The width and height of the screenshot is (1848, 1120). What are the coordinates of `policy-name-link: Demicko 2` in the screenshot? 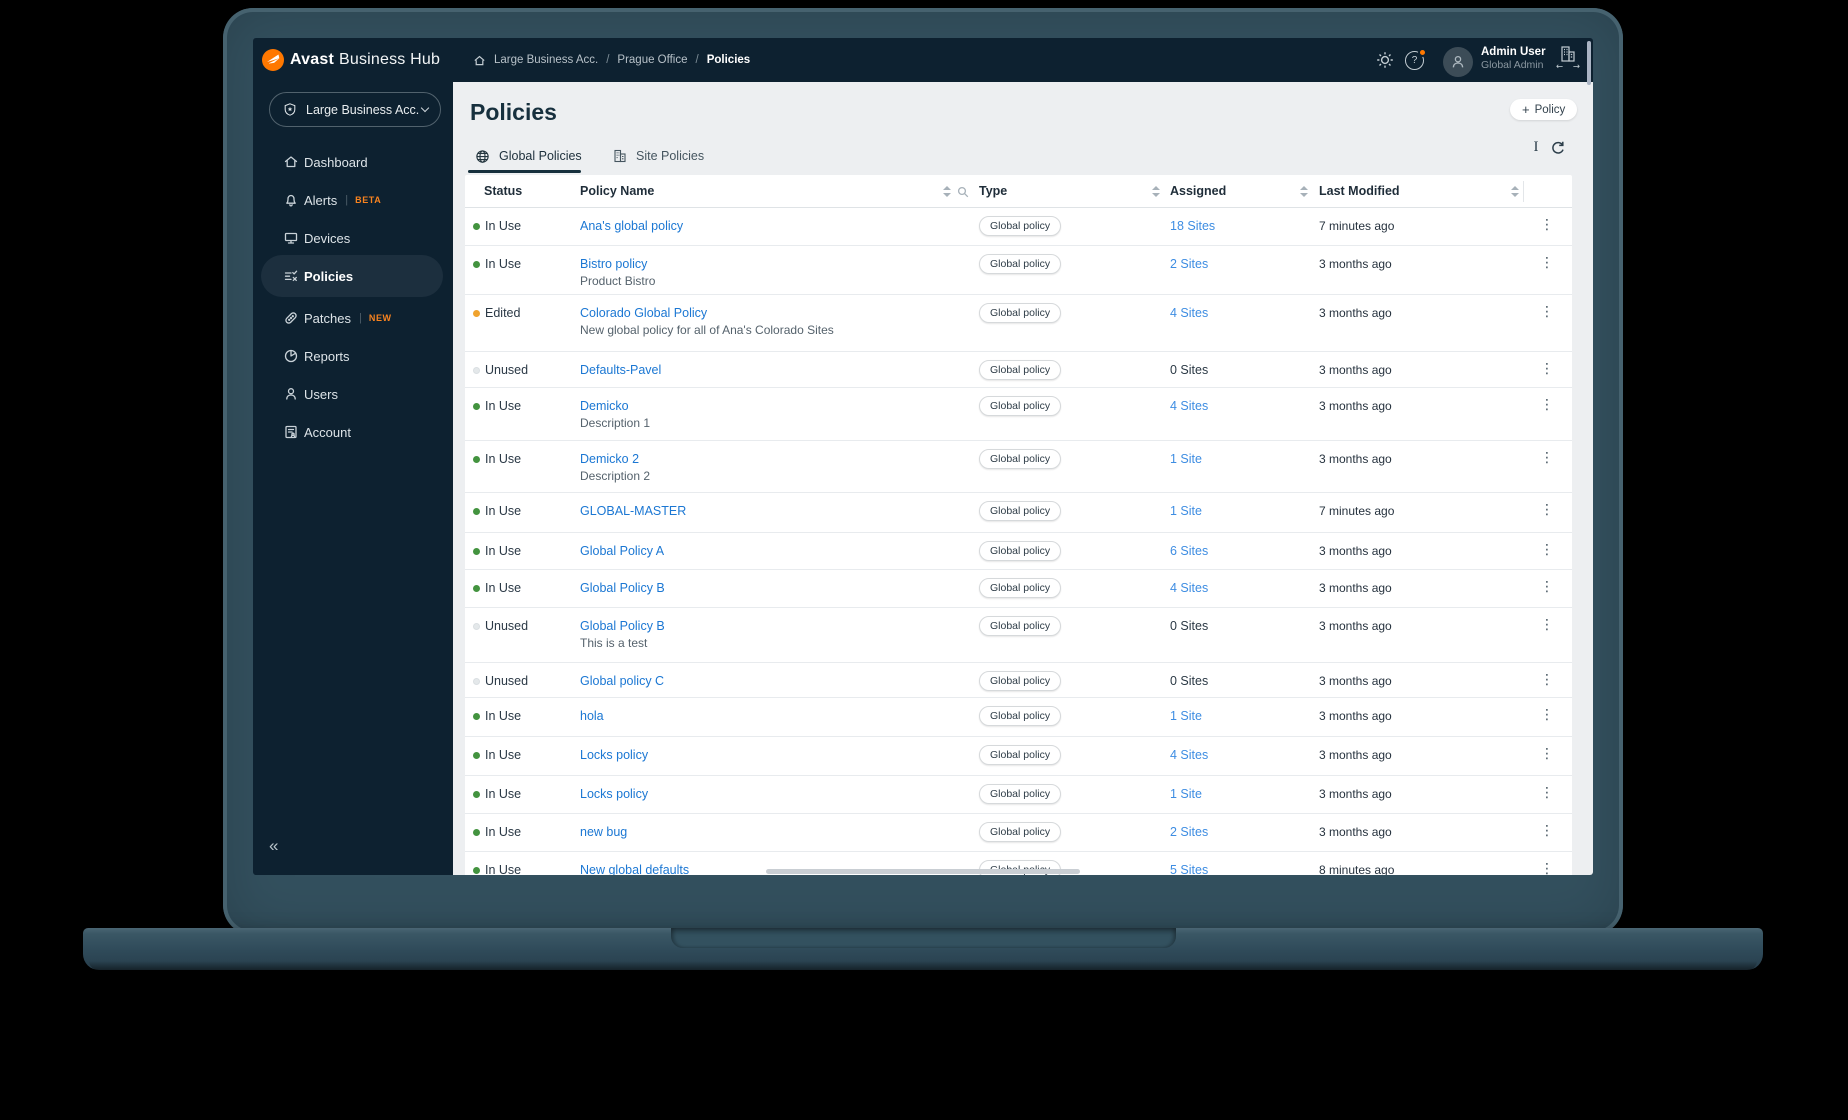 It's located at (609, 459).